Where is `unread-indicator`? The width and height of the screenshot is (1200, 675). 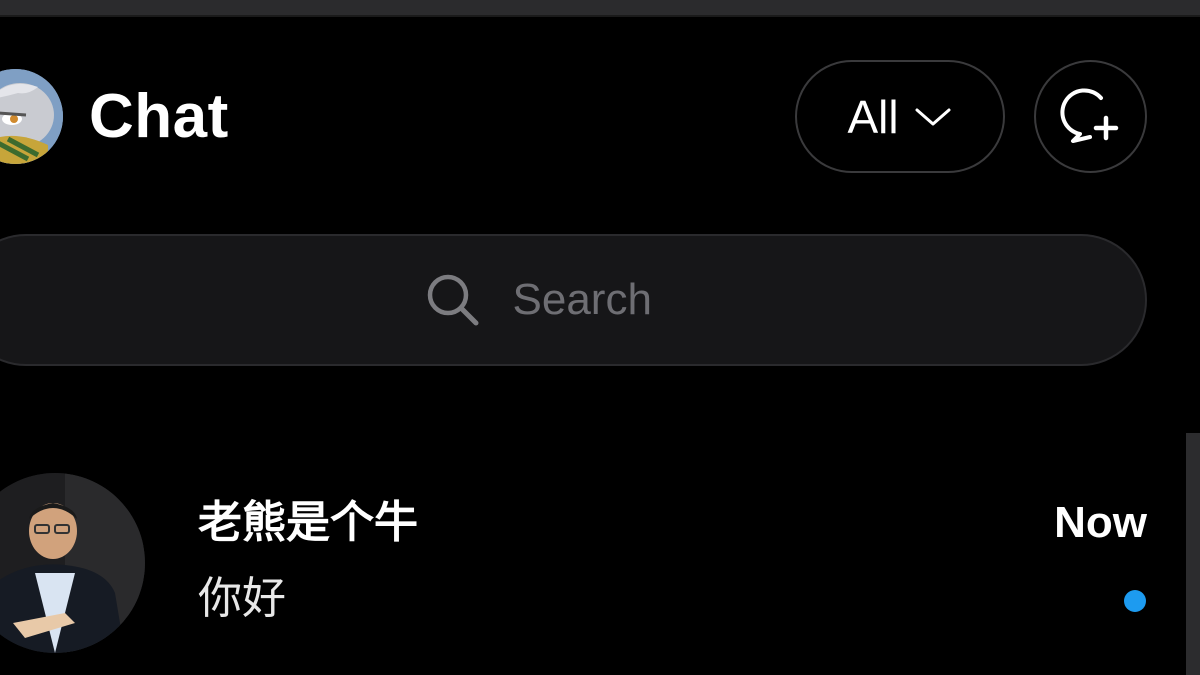
unread-indicator is located at coordinates (1135, 601).